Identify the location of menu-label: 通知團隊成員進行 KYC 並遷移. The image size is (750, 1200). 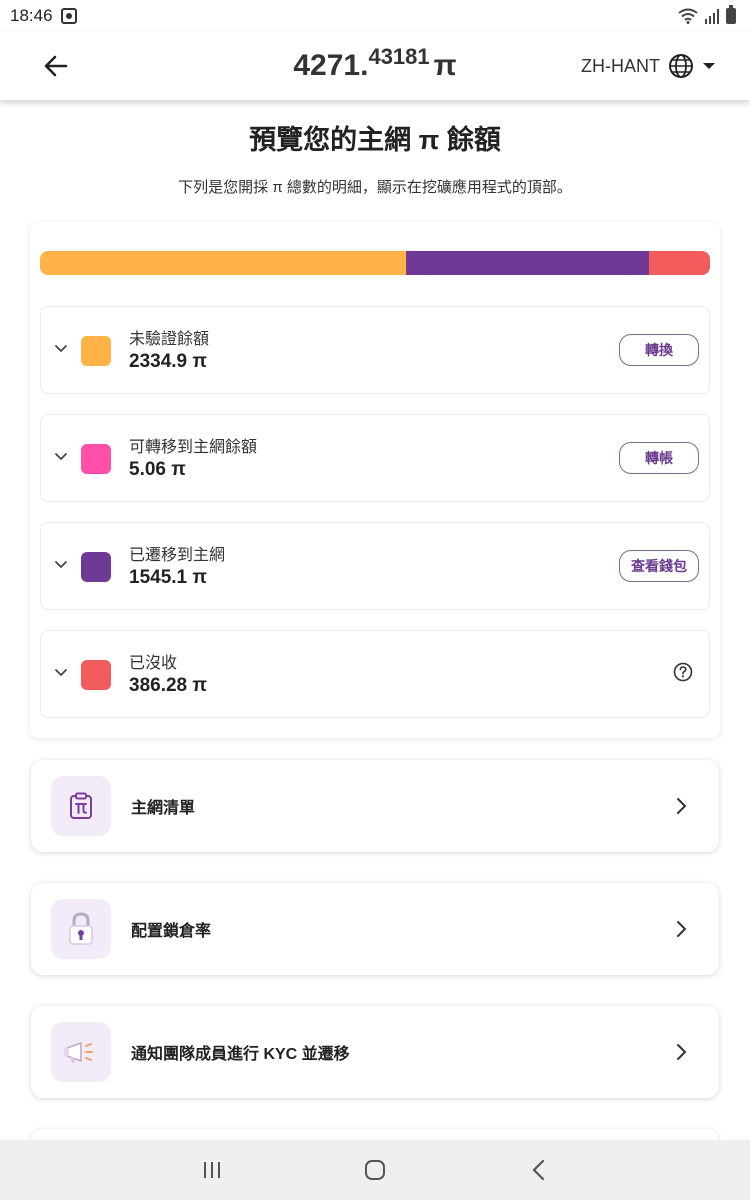
(240, 1054).